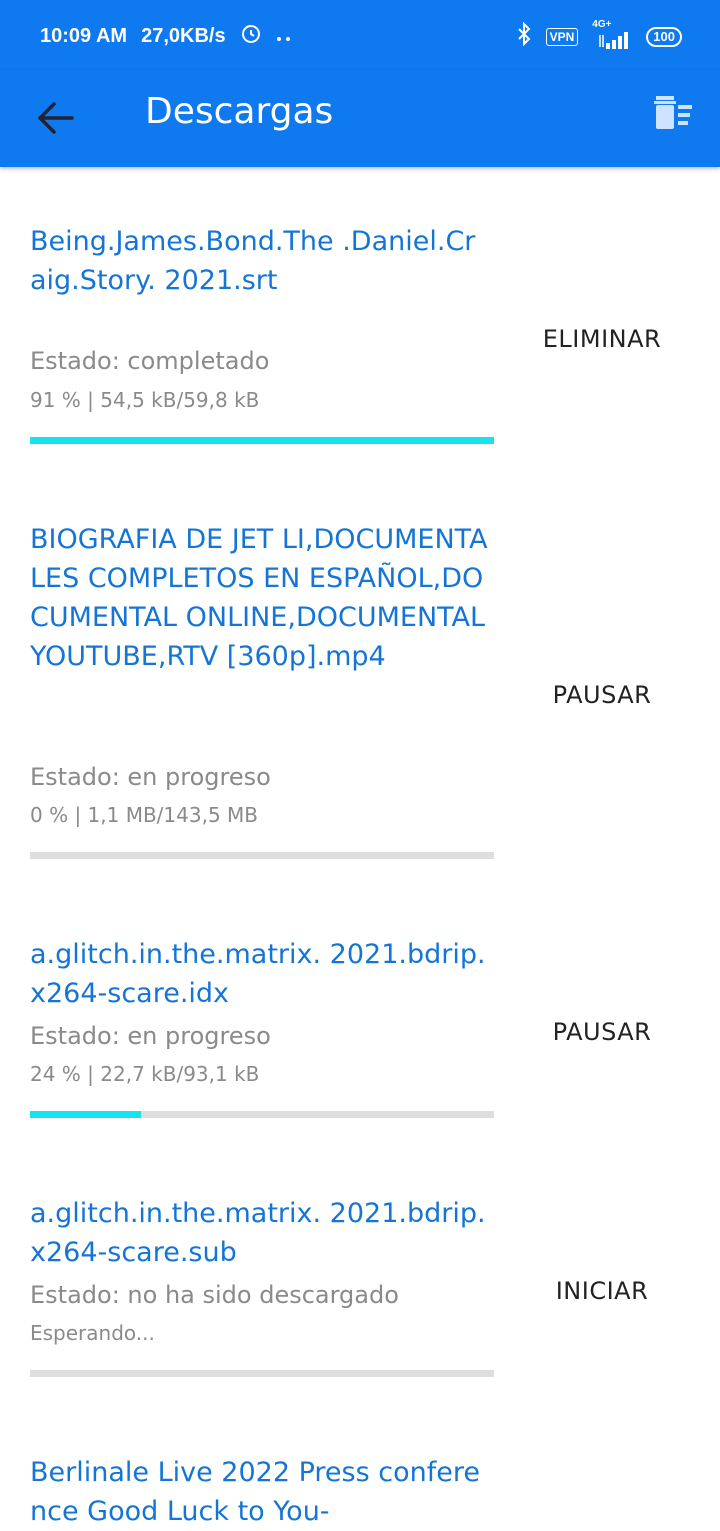 The height and width of the screenshot is (1531, 720). Describe the element at coordinates (360, 35) in the screenshot. I see `status-bar: 10:09 AM 27,0KB/s VPN 4G+ 100` at that location.